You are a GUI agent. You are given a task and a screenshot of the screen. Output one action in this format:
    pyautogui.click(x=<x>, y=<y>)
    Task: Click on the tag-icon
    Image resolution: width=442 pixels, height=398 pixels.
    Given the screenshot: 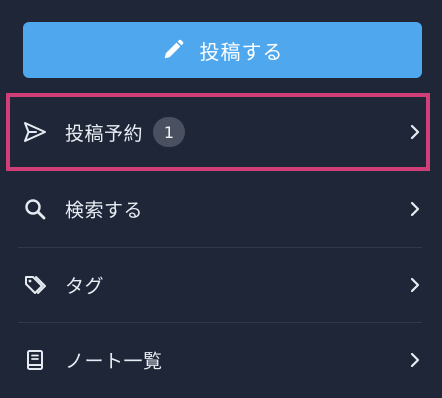 What is the action you would take?
    pyautogui.click(x=35, y=285)
    